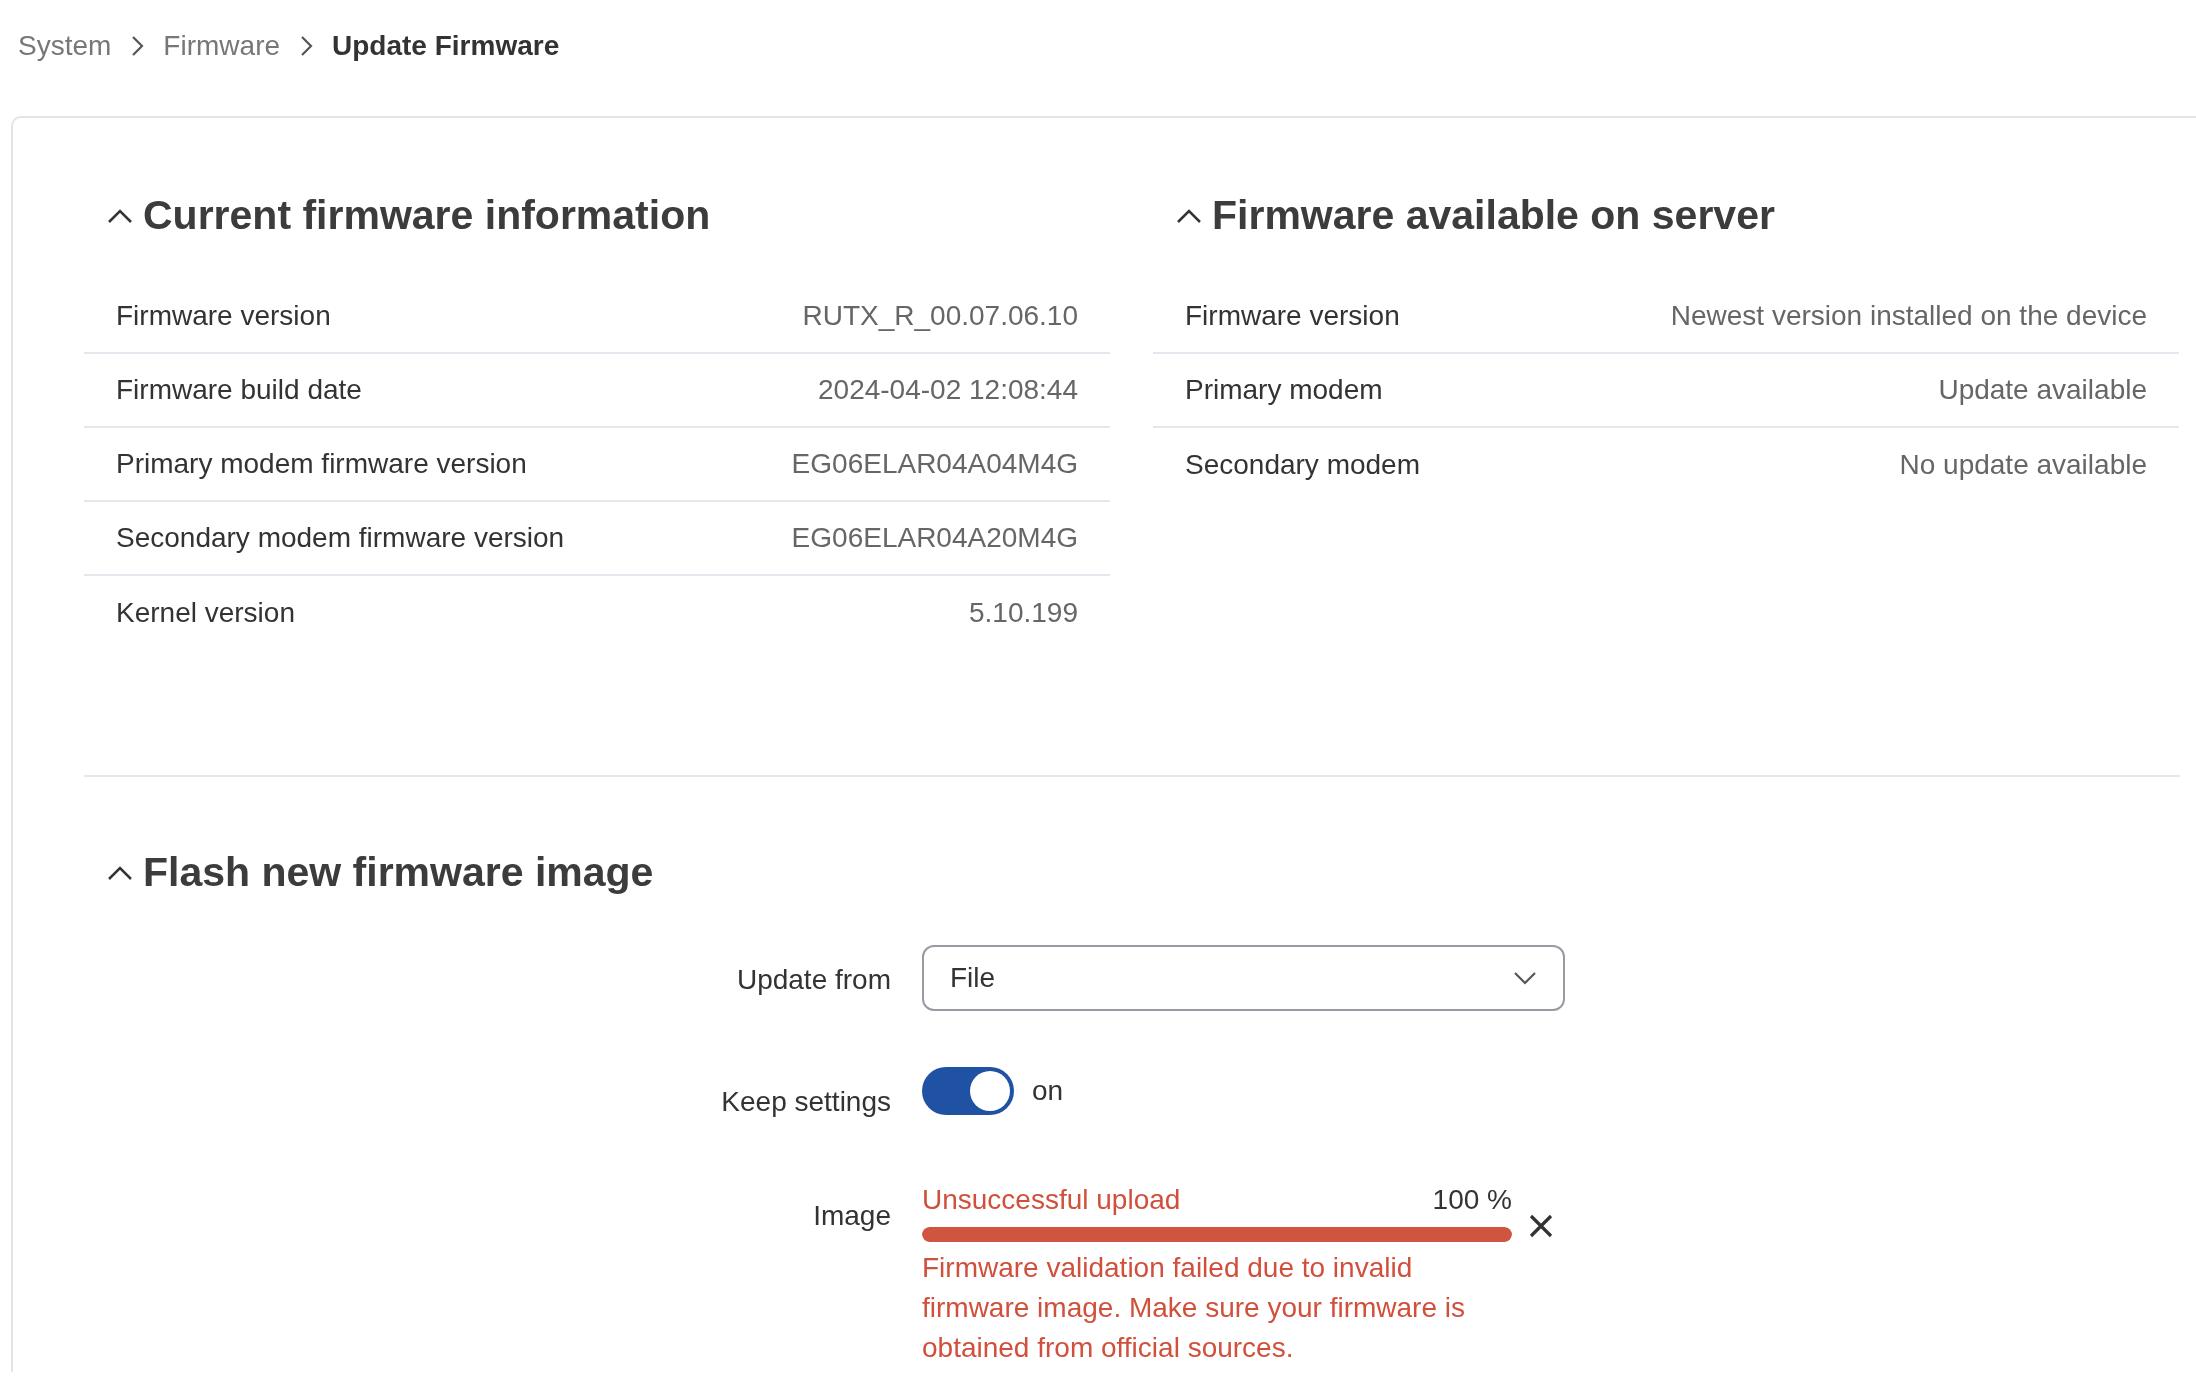  I want to click on info-label: Secondary modem, so click(1302, 465).